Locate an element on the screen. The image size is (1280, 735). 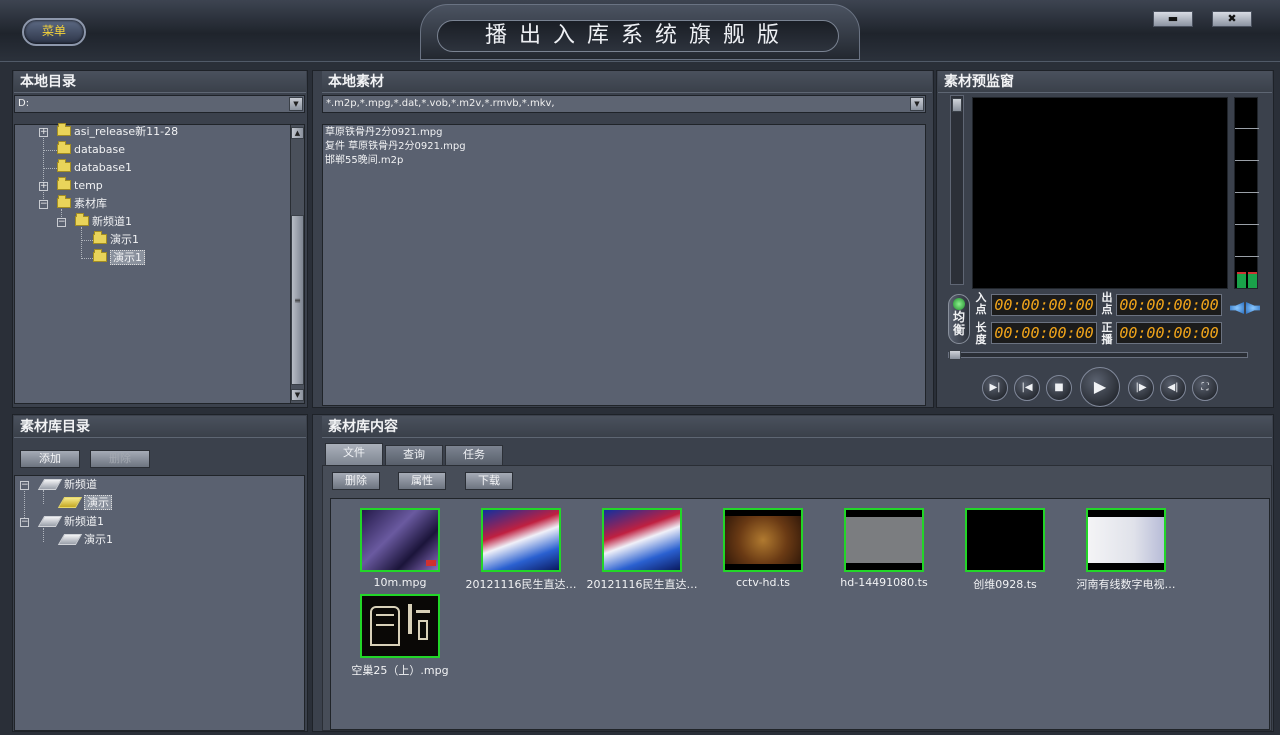
seek-bar is located at coordinates (1098, 355).